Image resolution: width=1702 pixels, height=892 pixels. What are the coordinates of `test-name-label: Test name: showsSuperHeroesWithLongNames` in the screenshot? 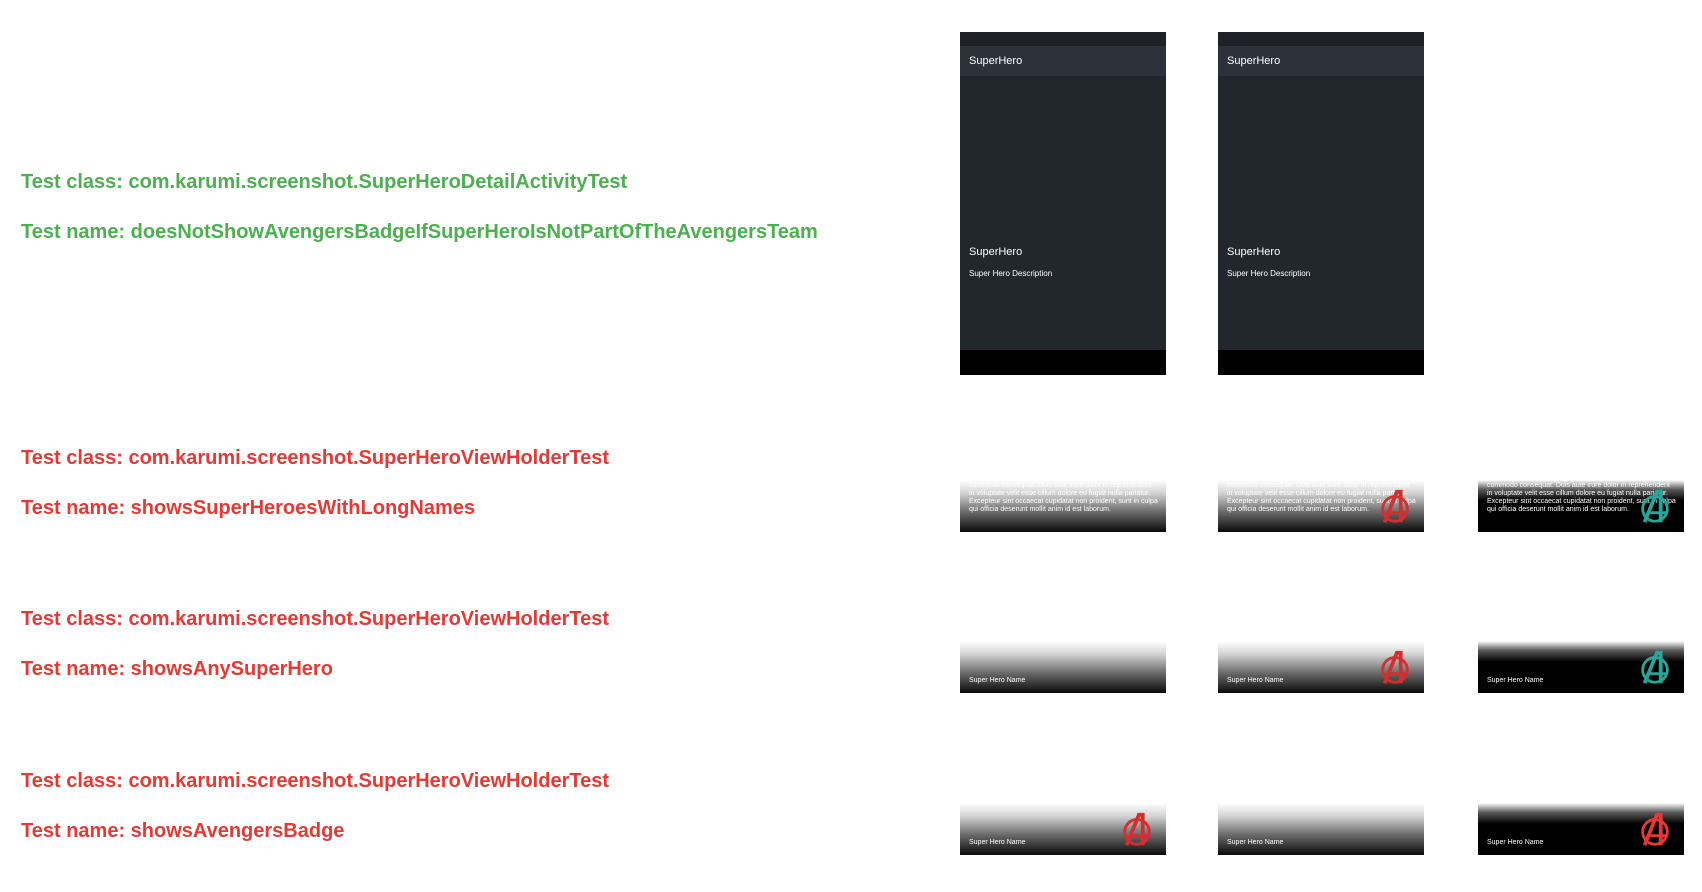 It's located at (248, 508).